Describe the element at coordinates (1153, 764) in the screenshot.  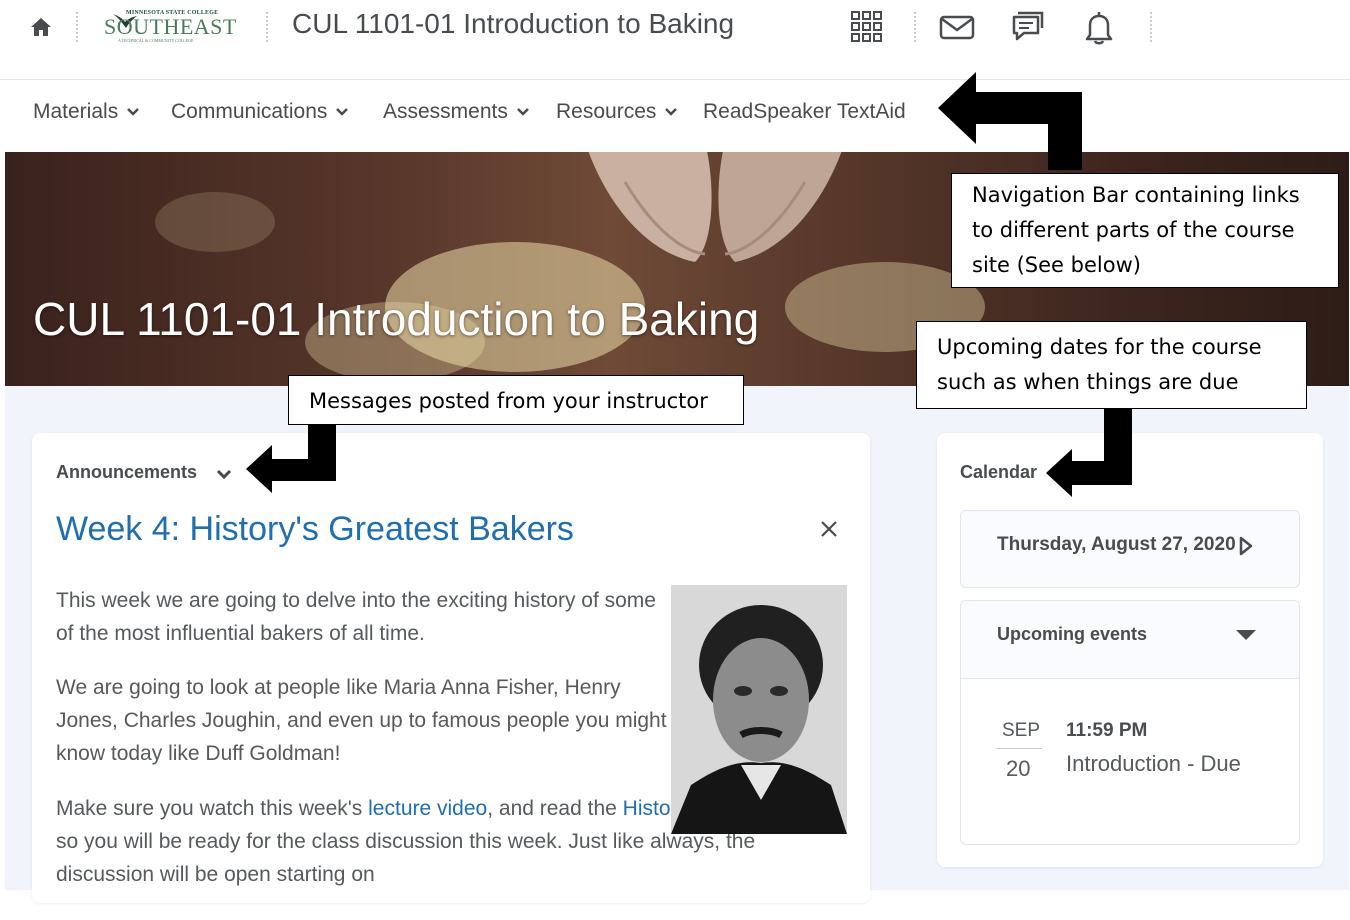
I see `event-name: Introduction - Due` at that location.